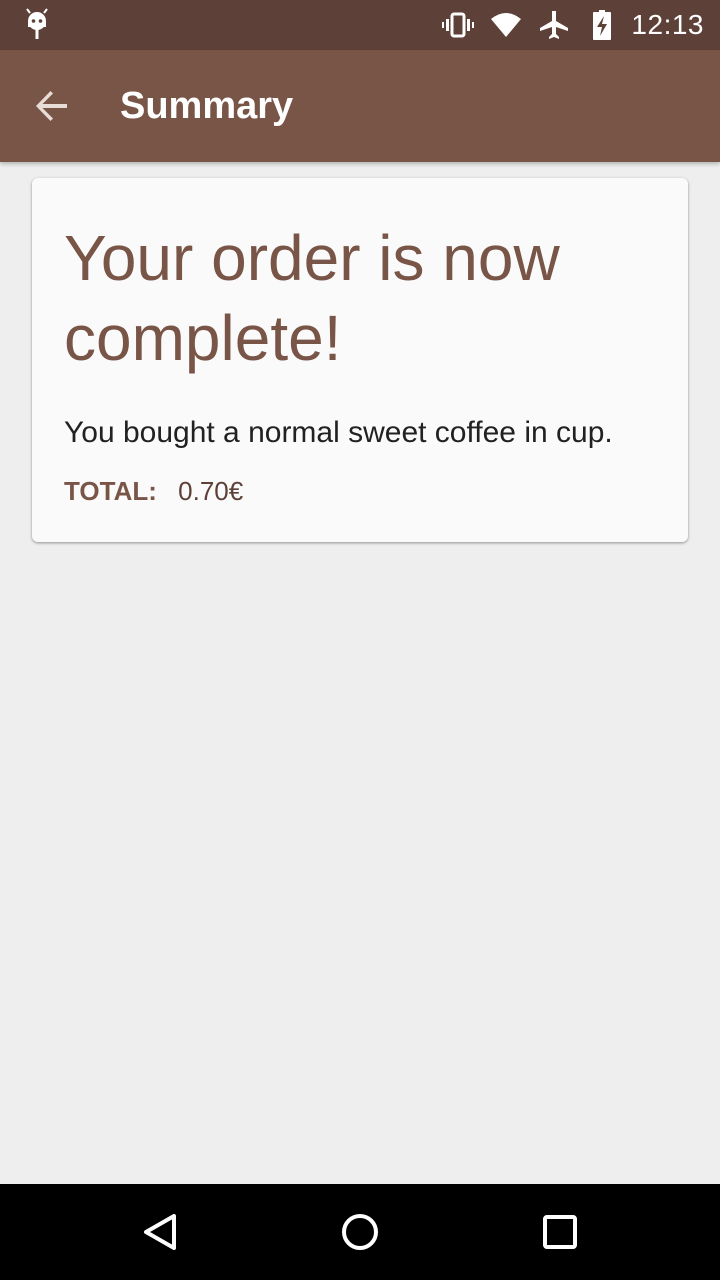 This screenshot has height=1280, width=720. I want to click on recents-square-icon, so click(560, 1232).